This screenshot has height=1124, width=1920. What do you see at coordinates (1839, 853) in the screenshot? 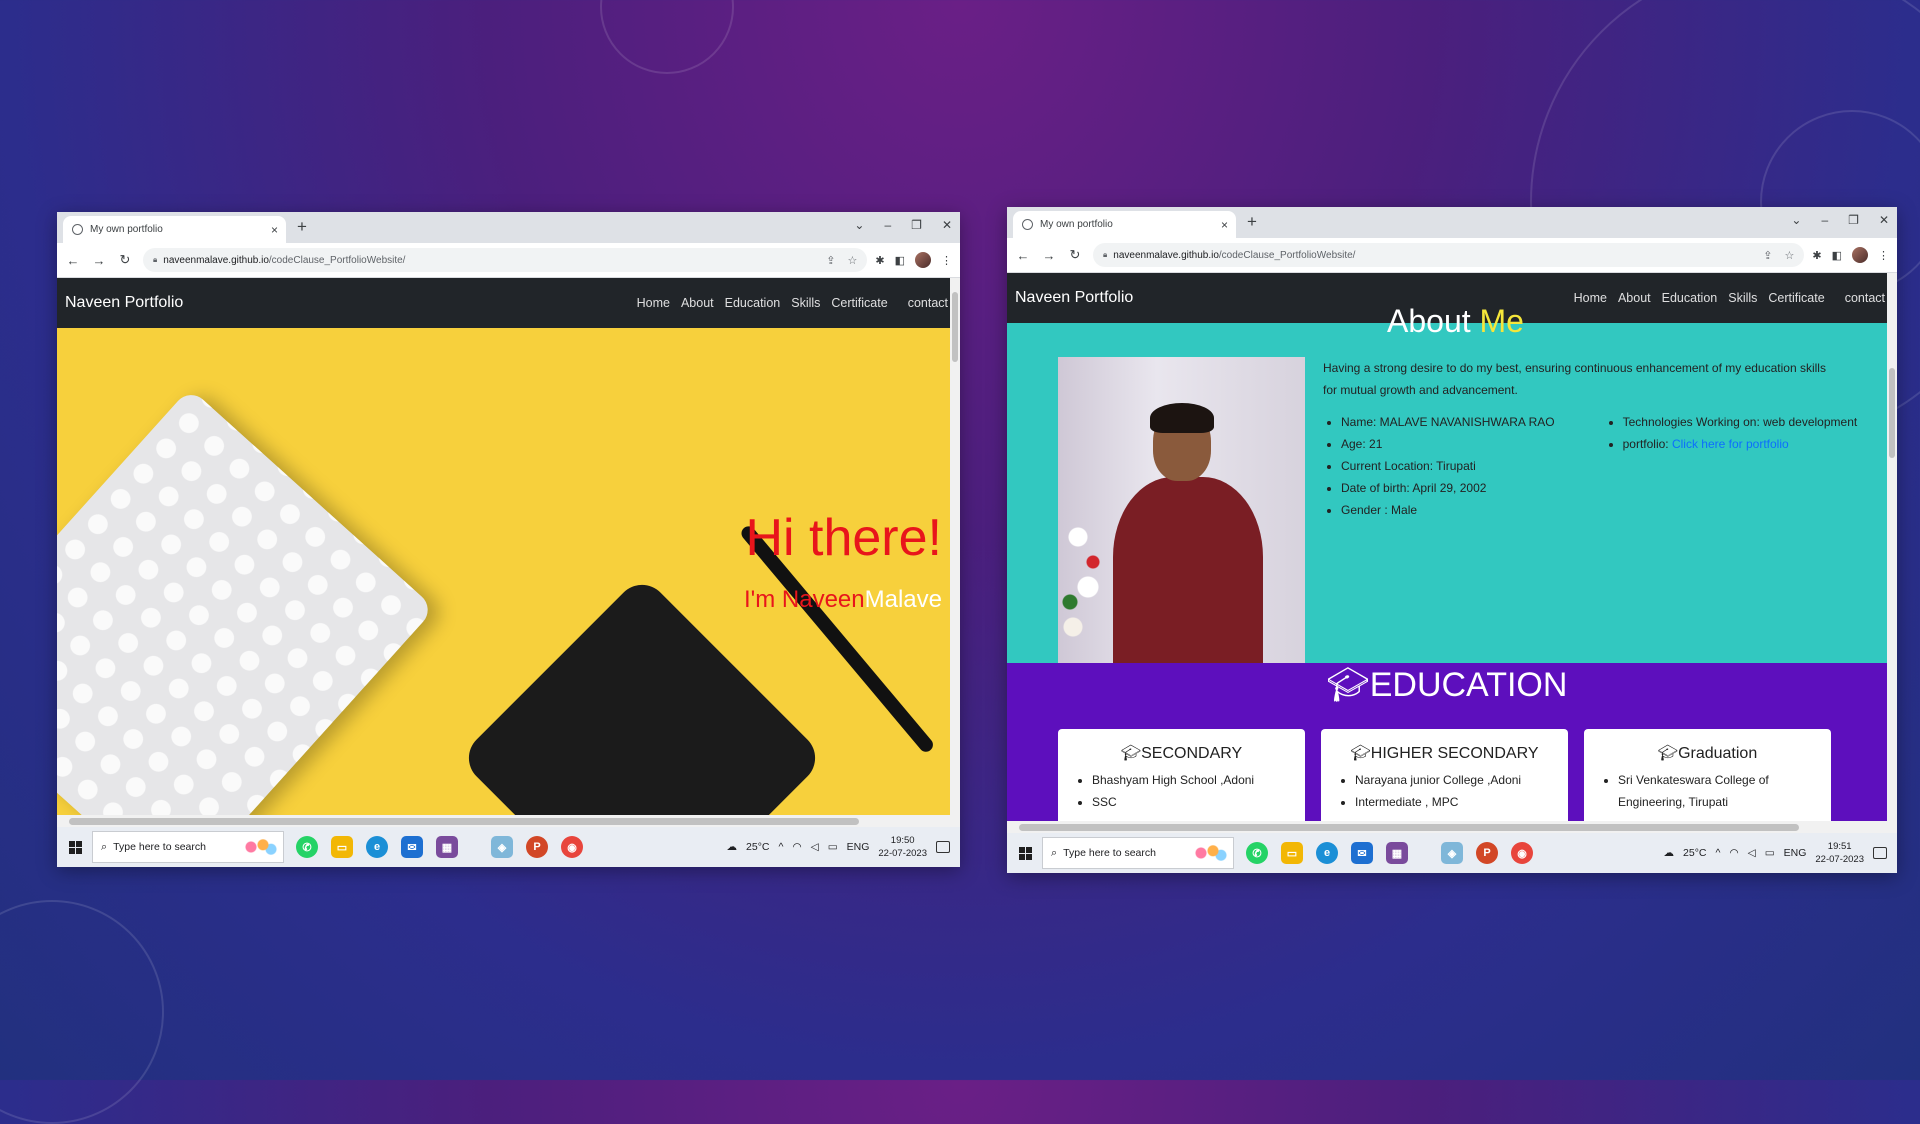
I see `clock: 19:51 22-07-2023` at bounding box center [1839, 853].